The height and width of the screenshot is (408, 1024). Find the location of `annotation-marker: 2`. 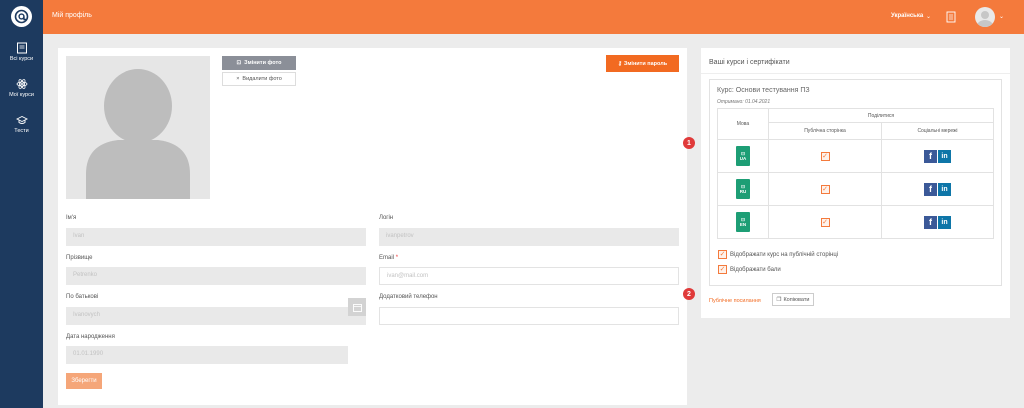

annotation-marker: 2 is located at coordinates (689, 294).